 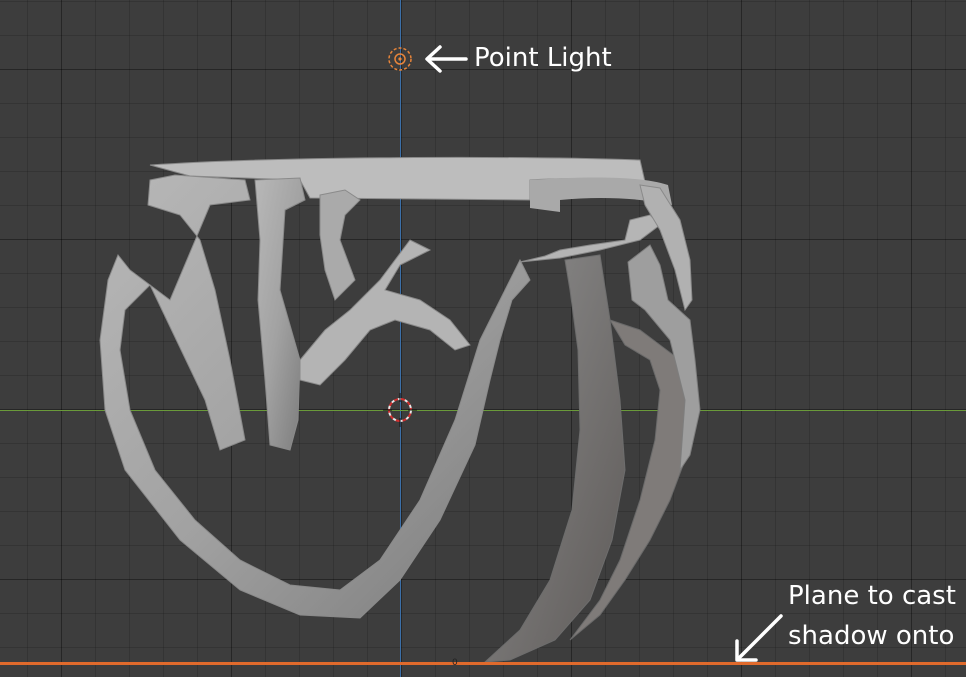 I want to click on point-light-icon, so click(x=400, y=59).